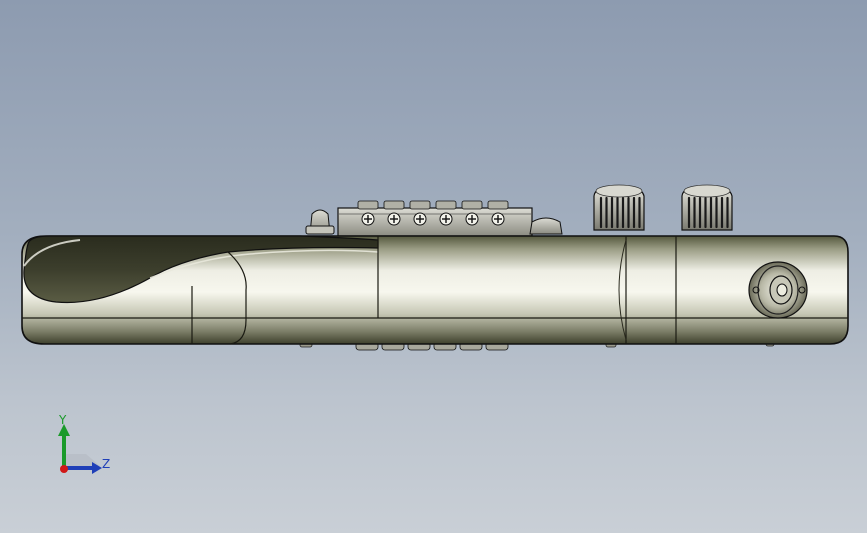  Describe the element at coordinates (80, 449) in the screenshot. I see `triad-axes` at that location.